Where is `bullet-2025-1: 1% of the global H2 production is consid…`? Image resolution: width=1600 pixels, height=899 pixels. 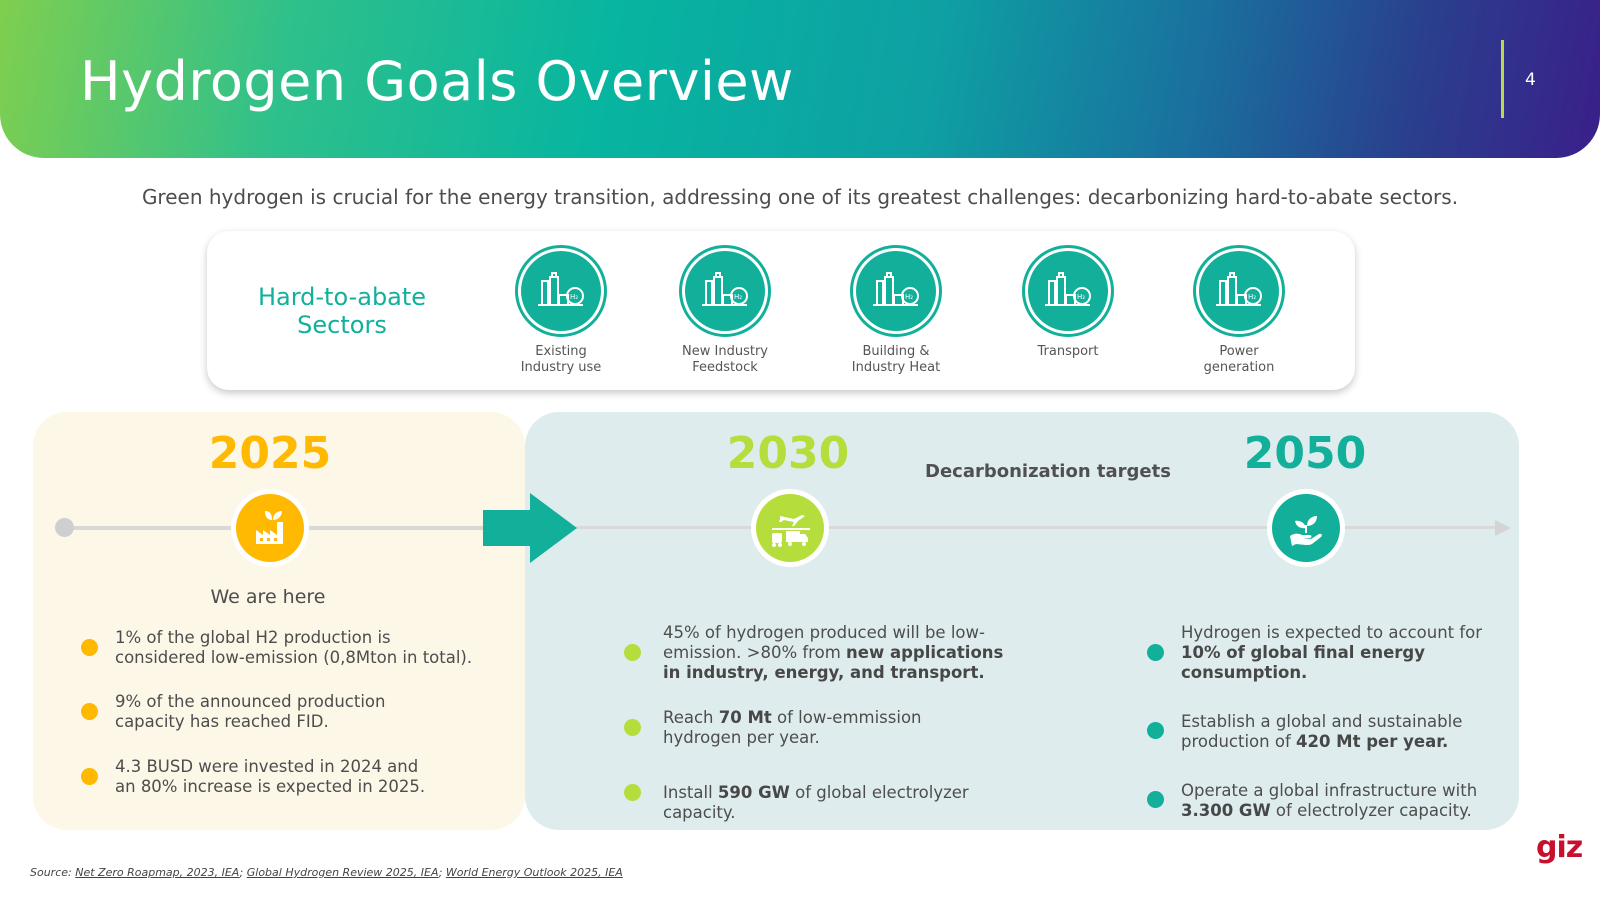
bullet-2025-1: 1% of the global H2 production is consid… is located at coordinates (294, 647).